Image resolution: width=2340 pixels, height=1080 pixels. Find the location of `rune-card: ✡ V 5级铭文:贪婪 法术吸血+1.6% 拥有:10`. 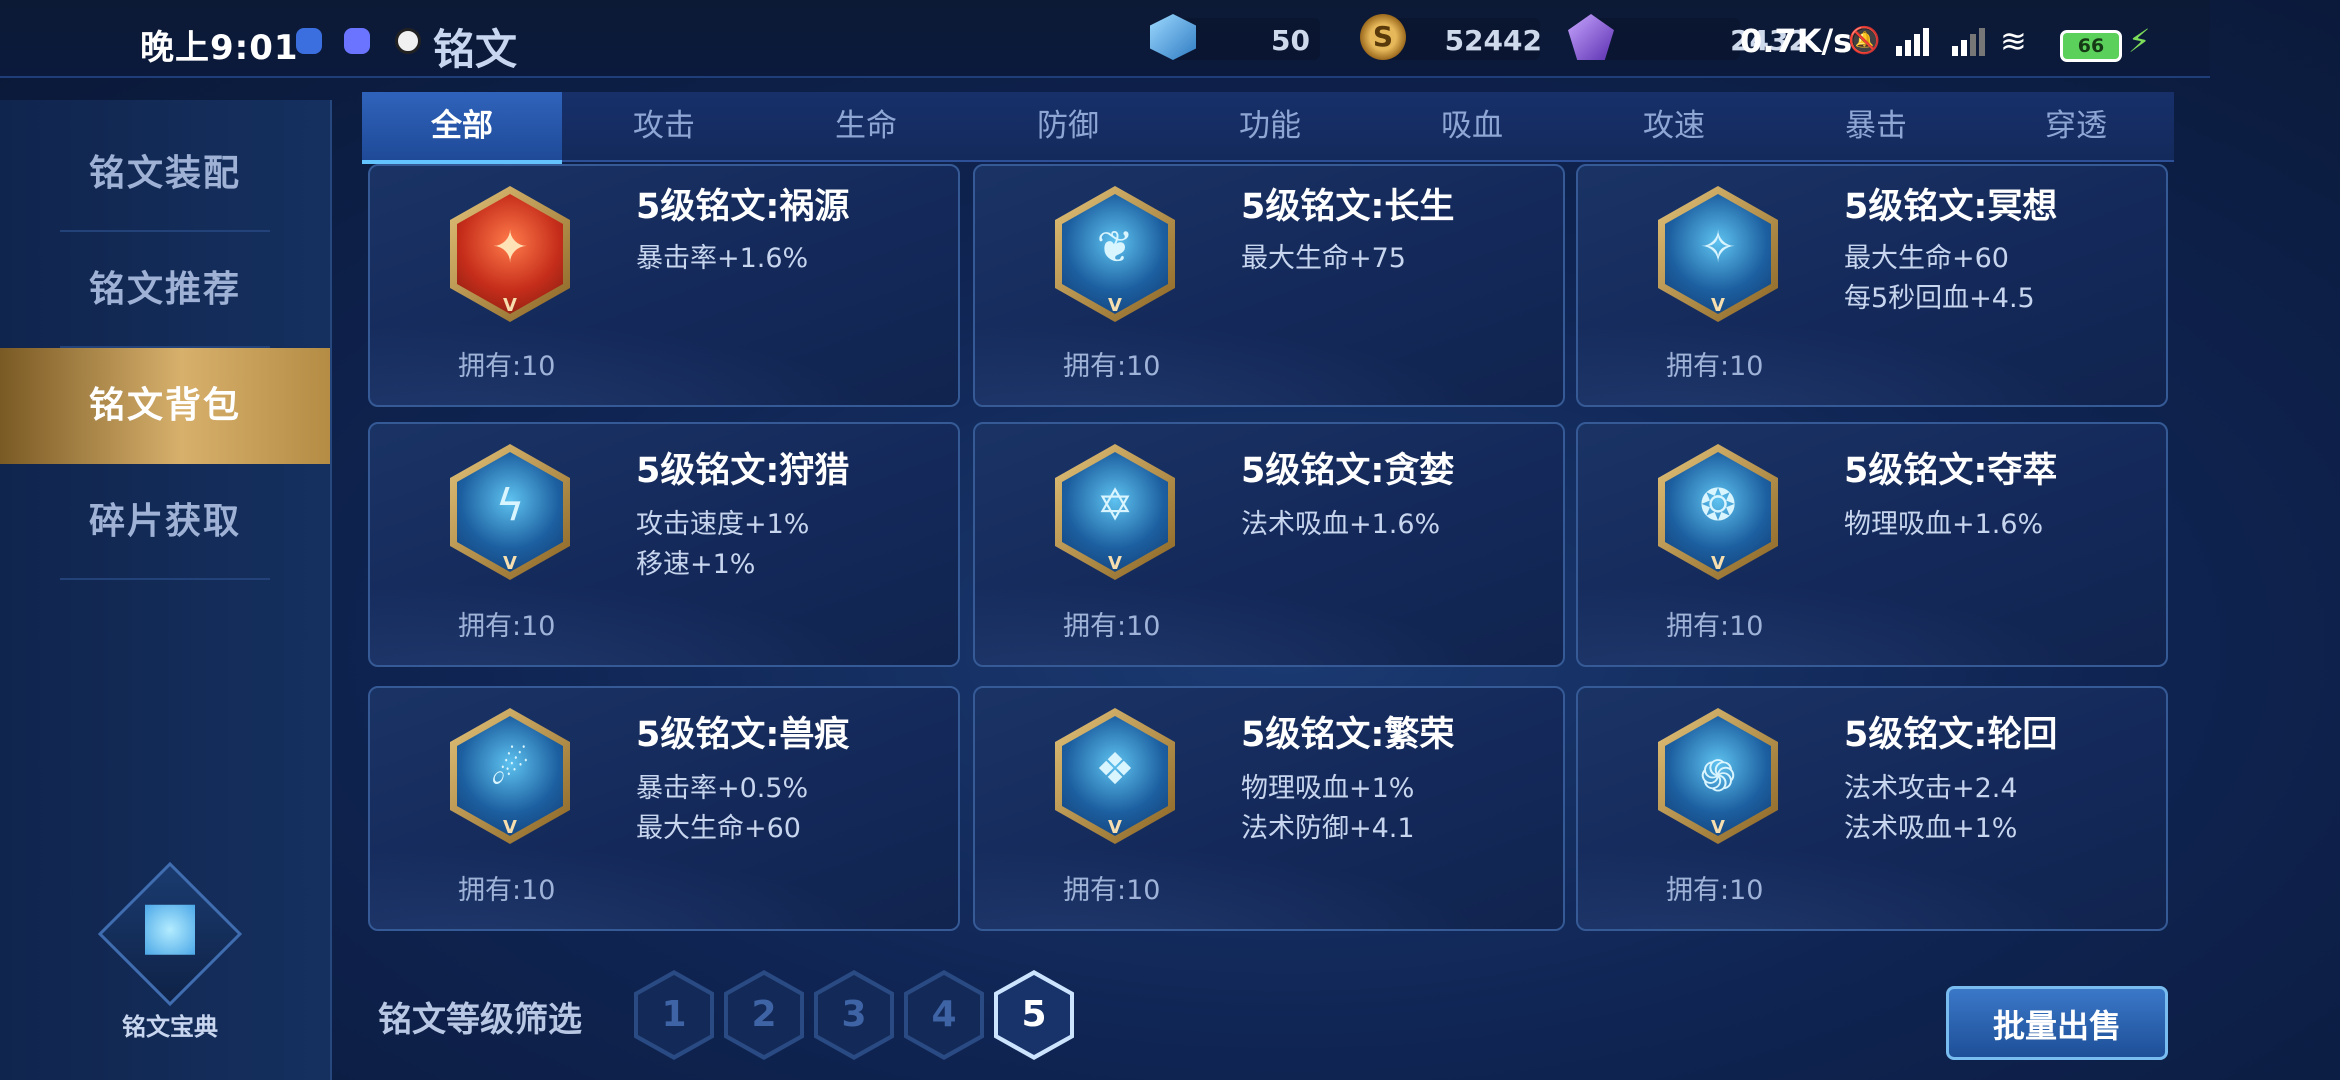

rune-card: ✡ V 5级铭文:贪婪 法术吸血+1.6% 拥有:10 is located at coordinates (1269, 544).